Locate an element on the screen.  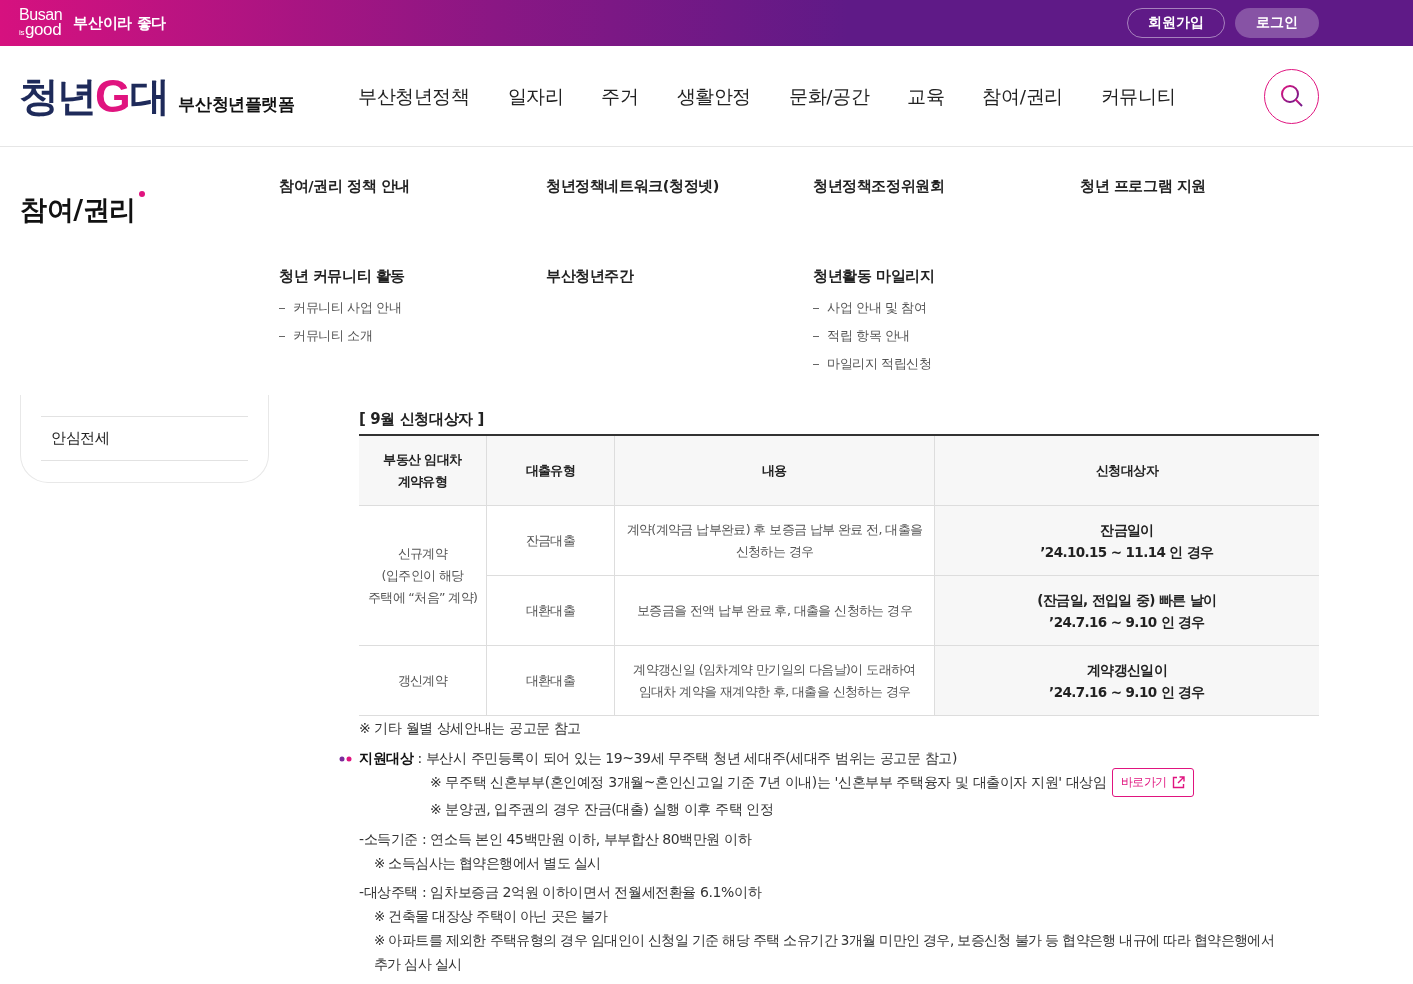
criteria-text: -대상주택 : 임차보증금 2억원 이하이면서 전월세전환율 6.1%이하 is located at coordinates (561, 892).